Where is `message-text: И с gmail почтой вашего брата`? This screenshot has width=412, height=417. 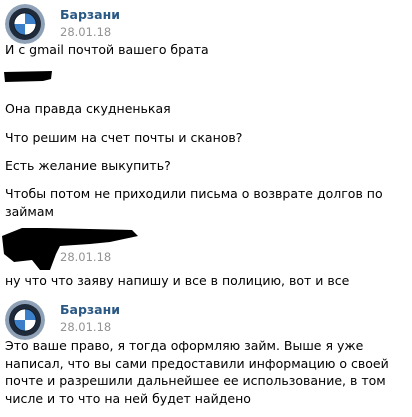 message-text: И с gmail почтой вашего брата is located at coordinates (107, 49).